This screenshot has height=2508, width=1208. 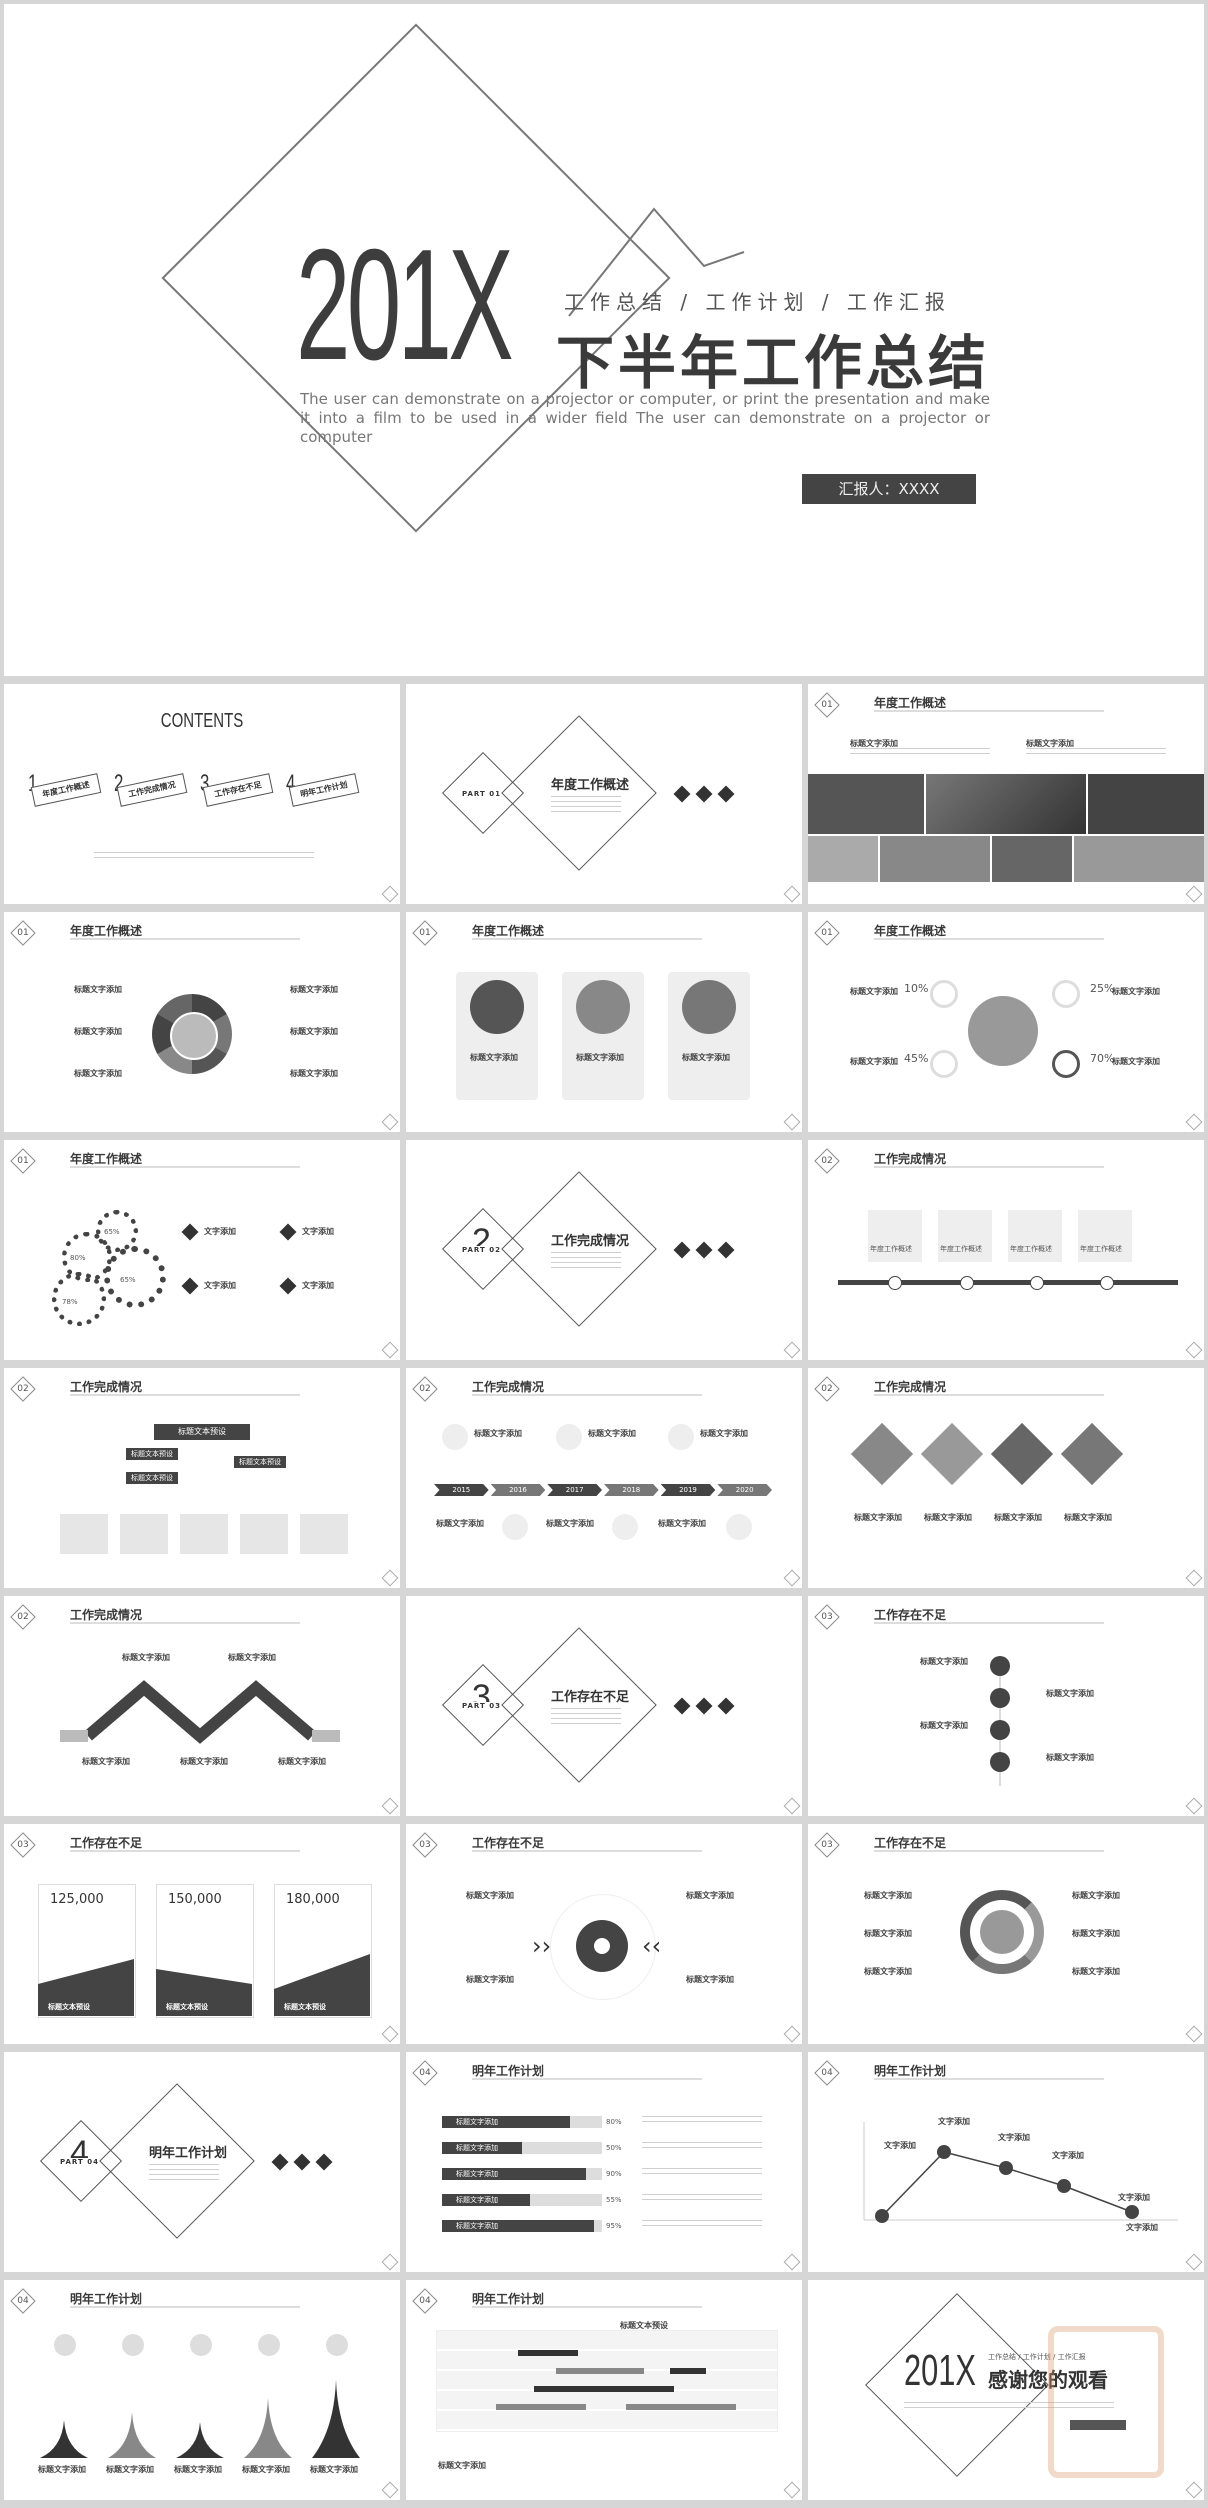 I want to click on slide-plan-gantt: 04 明年工作计划 标题文本预设 标题文字添加, so click(x=604, y=2390).